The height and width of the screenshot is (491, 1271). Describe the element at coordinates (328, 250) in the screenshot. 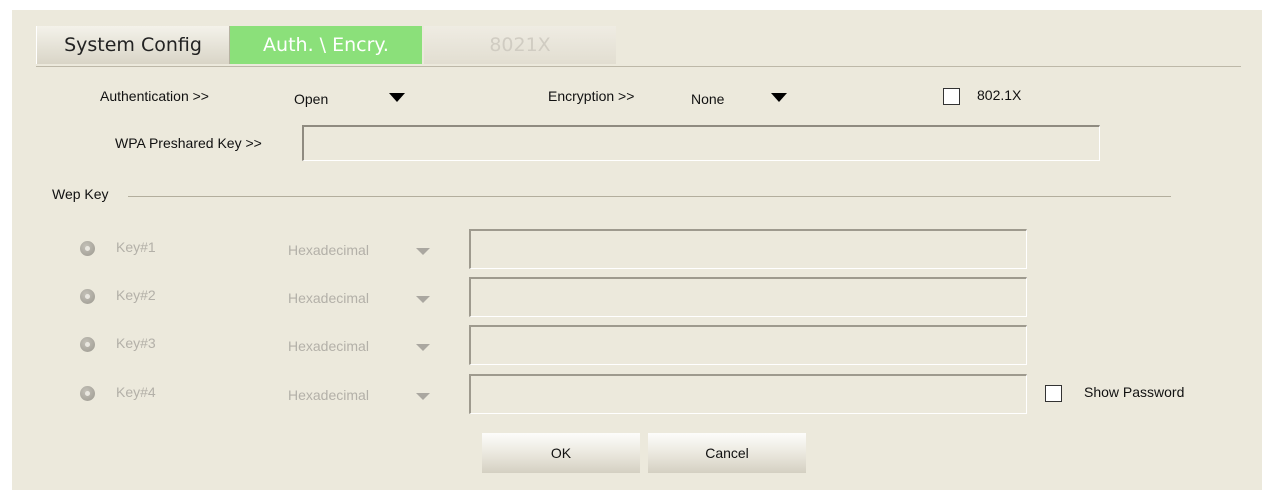

I see `key1-format-value: Hexadecimal` at that location.